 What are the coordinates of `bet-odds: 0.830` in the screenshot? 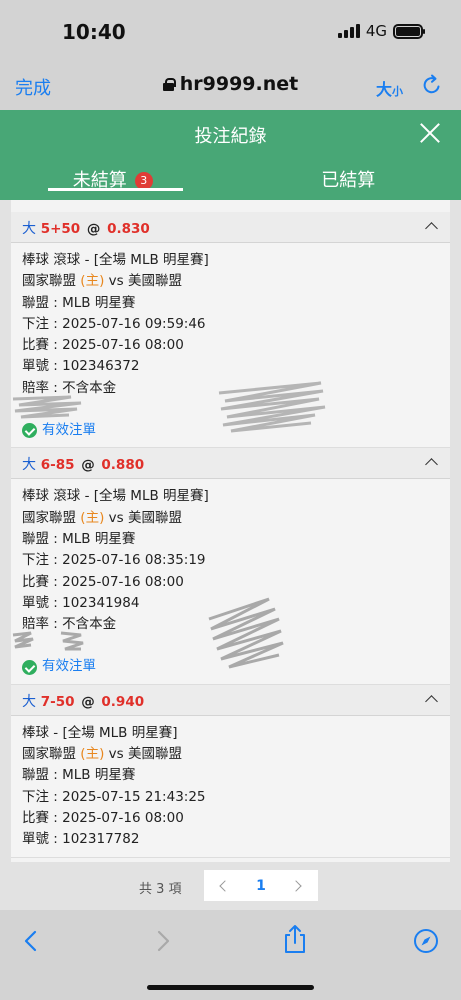 It's located at (128, 229).